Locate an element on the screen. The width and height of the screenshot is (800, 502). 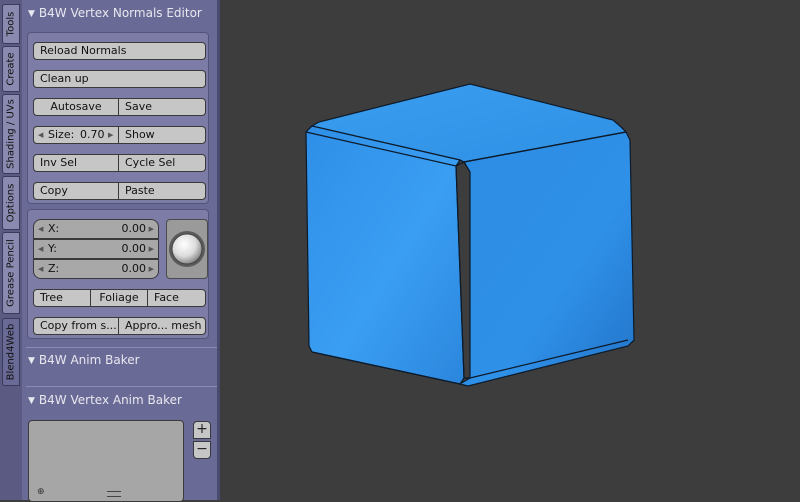
plus-icon: + is located at coordinates (202, 429).